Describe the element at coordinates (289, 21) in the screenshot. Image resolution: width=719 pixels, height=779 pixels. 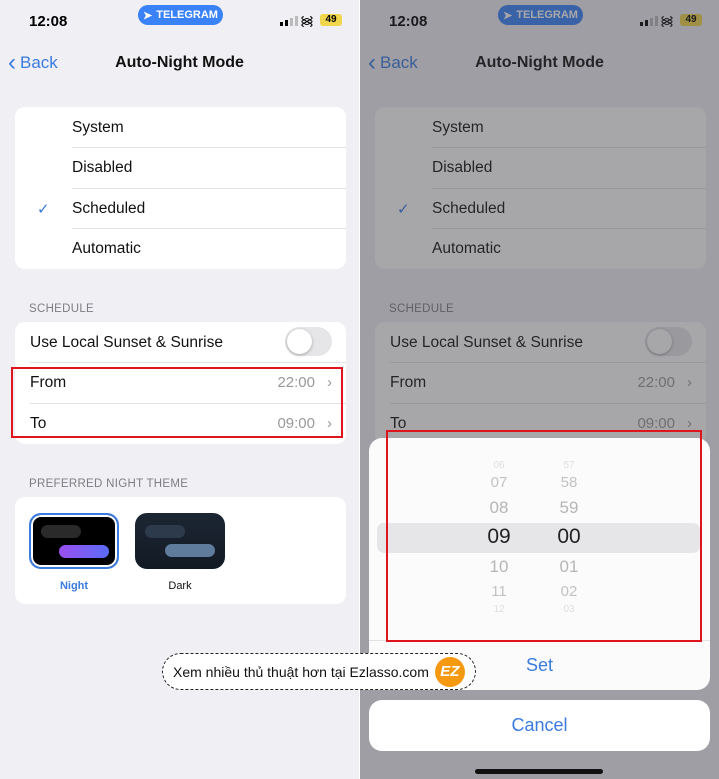
I see `signal-icon` at that location.